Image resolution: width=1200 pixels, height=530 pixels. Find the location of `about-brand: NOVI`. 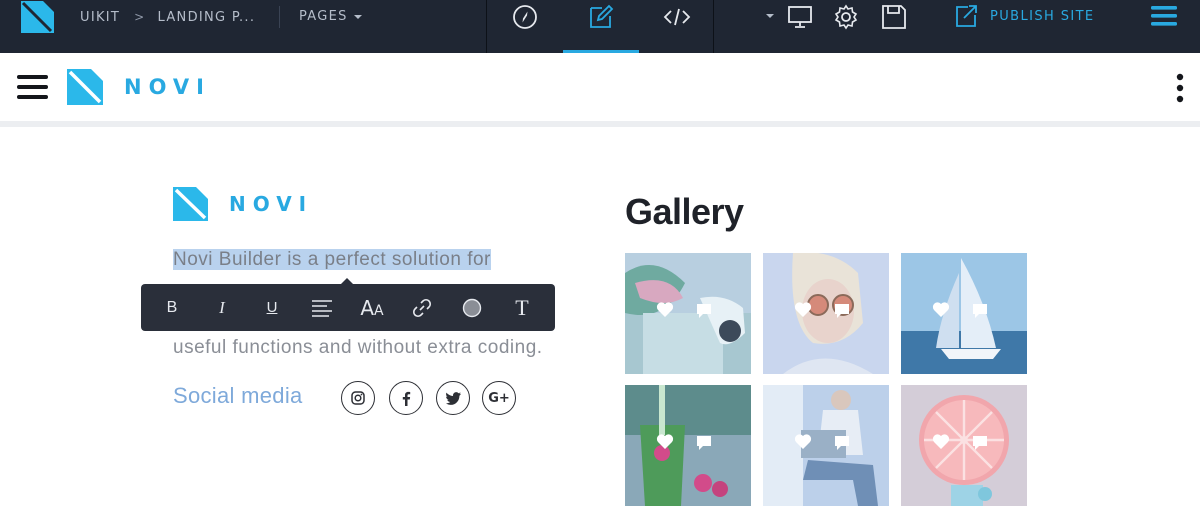

about-brand: NOVI is located at coordinates (243, 204).